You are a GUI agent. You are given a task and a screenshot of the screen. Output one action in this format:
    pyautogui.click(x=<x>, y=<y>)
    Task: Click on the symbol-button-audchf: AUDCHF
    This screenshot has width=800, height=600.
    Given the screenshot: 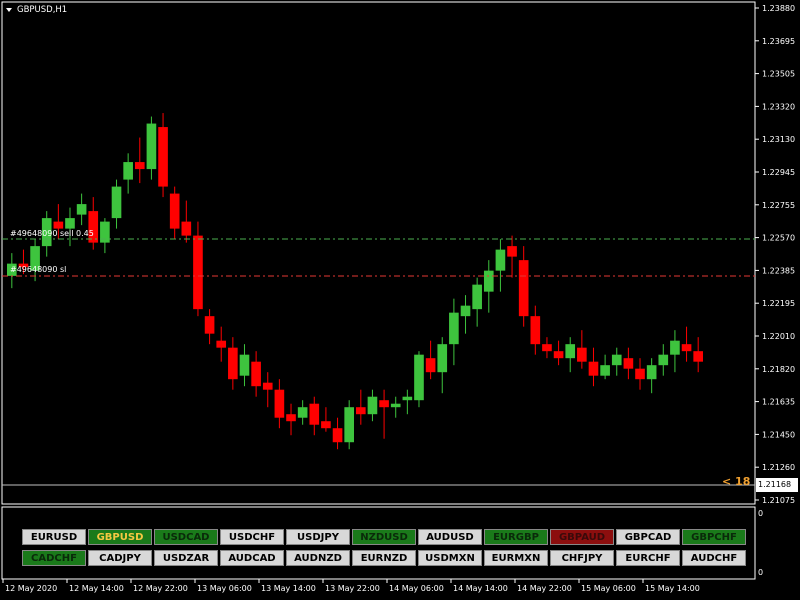 What is the action you would take?
    pyautogui.click(x=714, y=558)
    